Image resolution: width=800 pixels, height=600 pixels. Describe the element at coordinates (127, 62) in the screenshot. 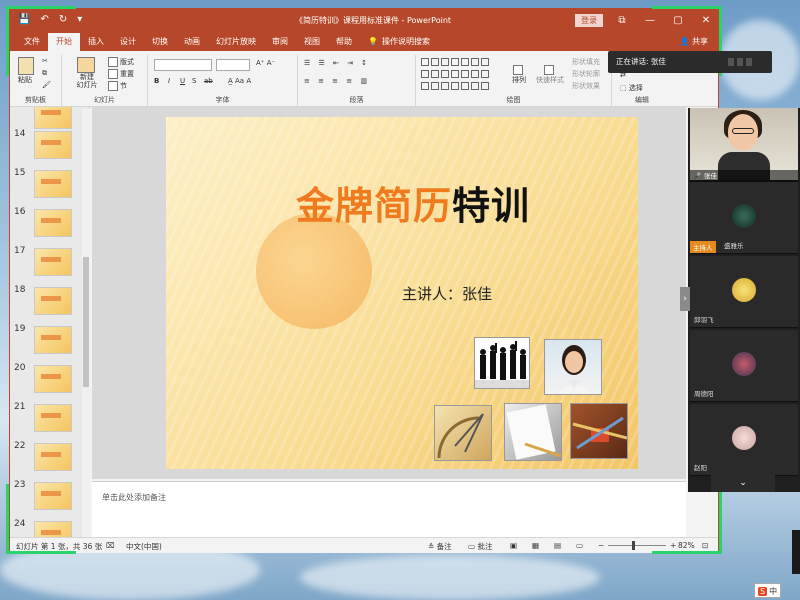

I see `layout-label: 版式` at that location.